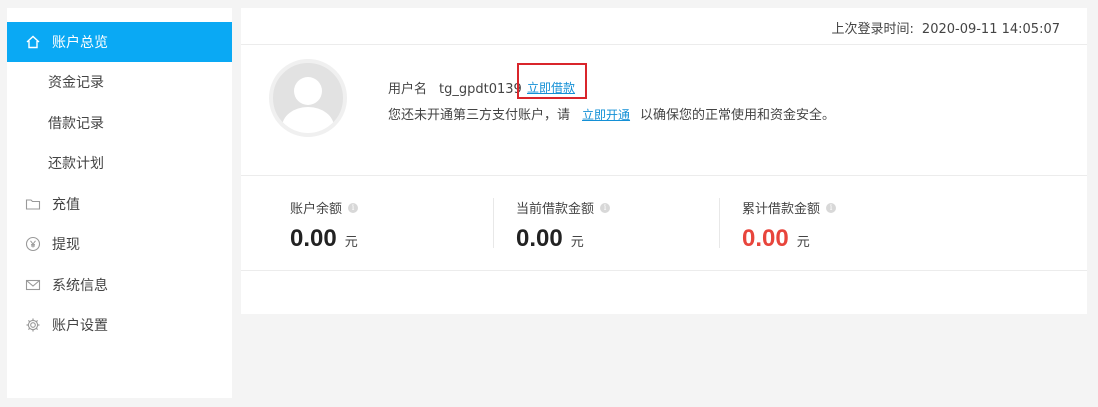 The image size is (1098, 407). Describe the element at coordinates (119, 285) in the screenshot. I see `sidebar-item-system-messages: 系统信息` at that location.